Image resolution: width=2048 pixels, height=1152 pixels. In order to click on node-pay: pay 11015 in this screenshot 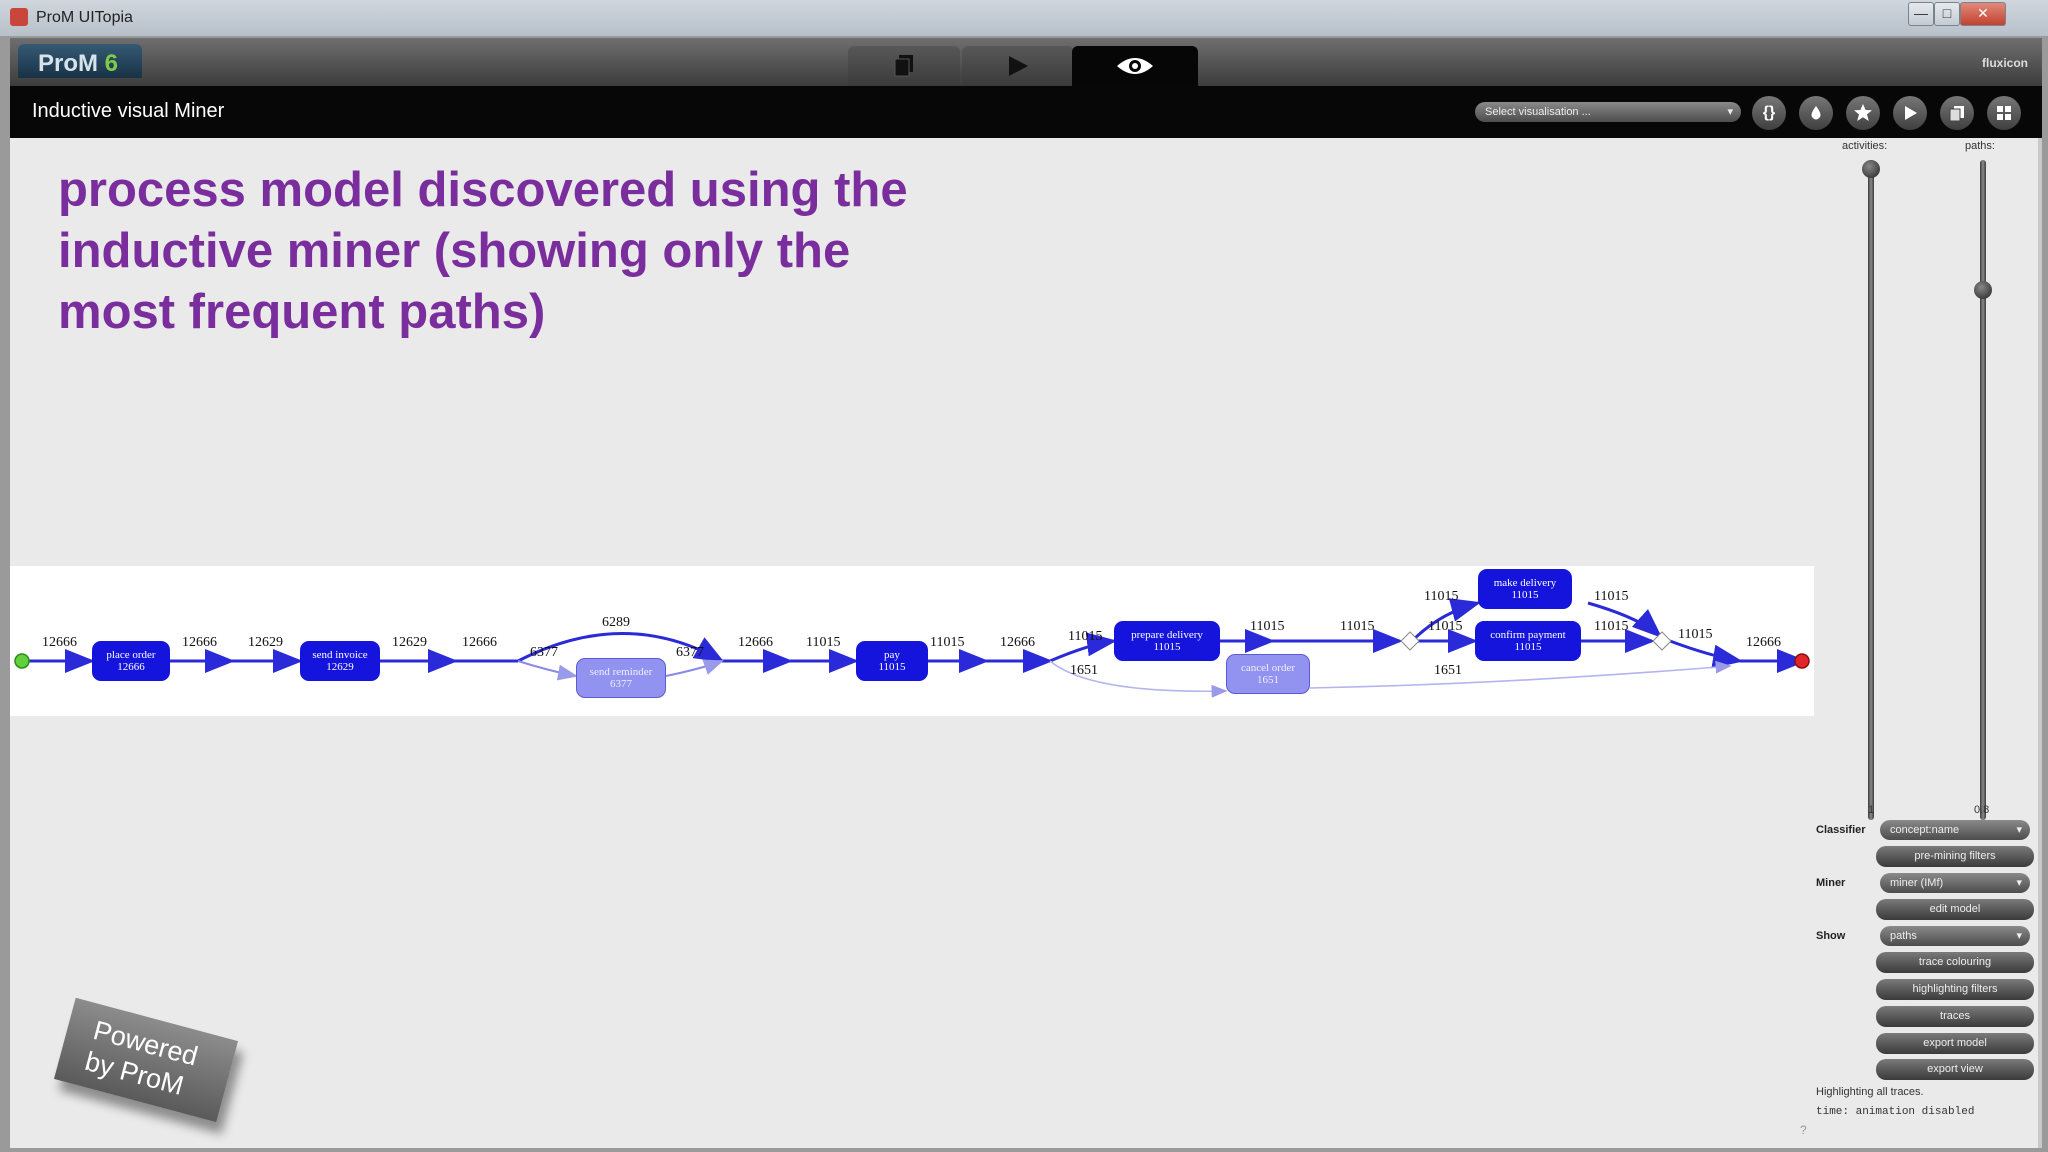, I will do `click(892, 661)`.